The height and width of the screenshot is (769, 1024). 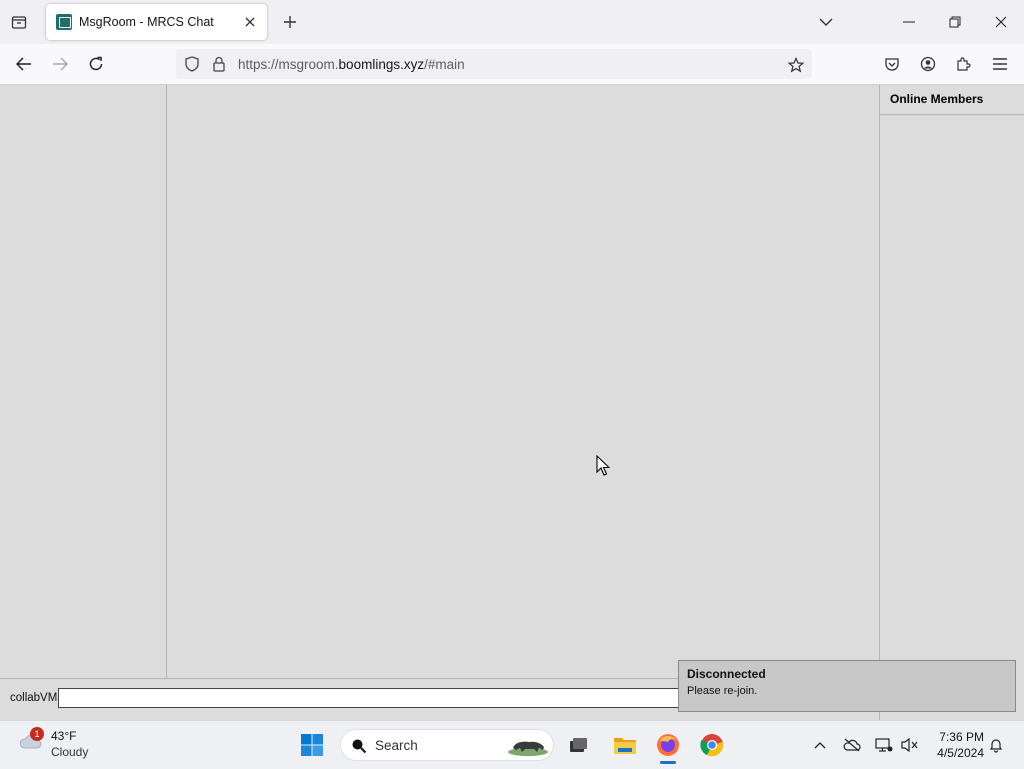 What do you see at coordinates (884, 745) in the screenshot?
I see `network-disconnected-icon` at bounding box center [884, 745].